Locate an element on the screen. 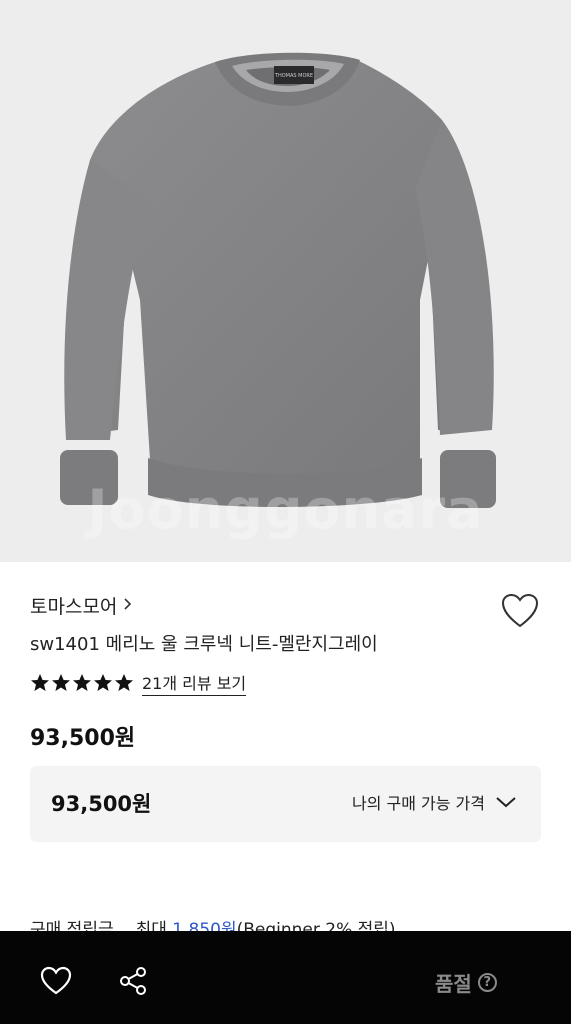 This screenshot has width=571, height=1024. chevron-down-icon is located at coordinates (506, 802).